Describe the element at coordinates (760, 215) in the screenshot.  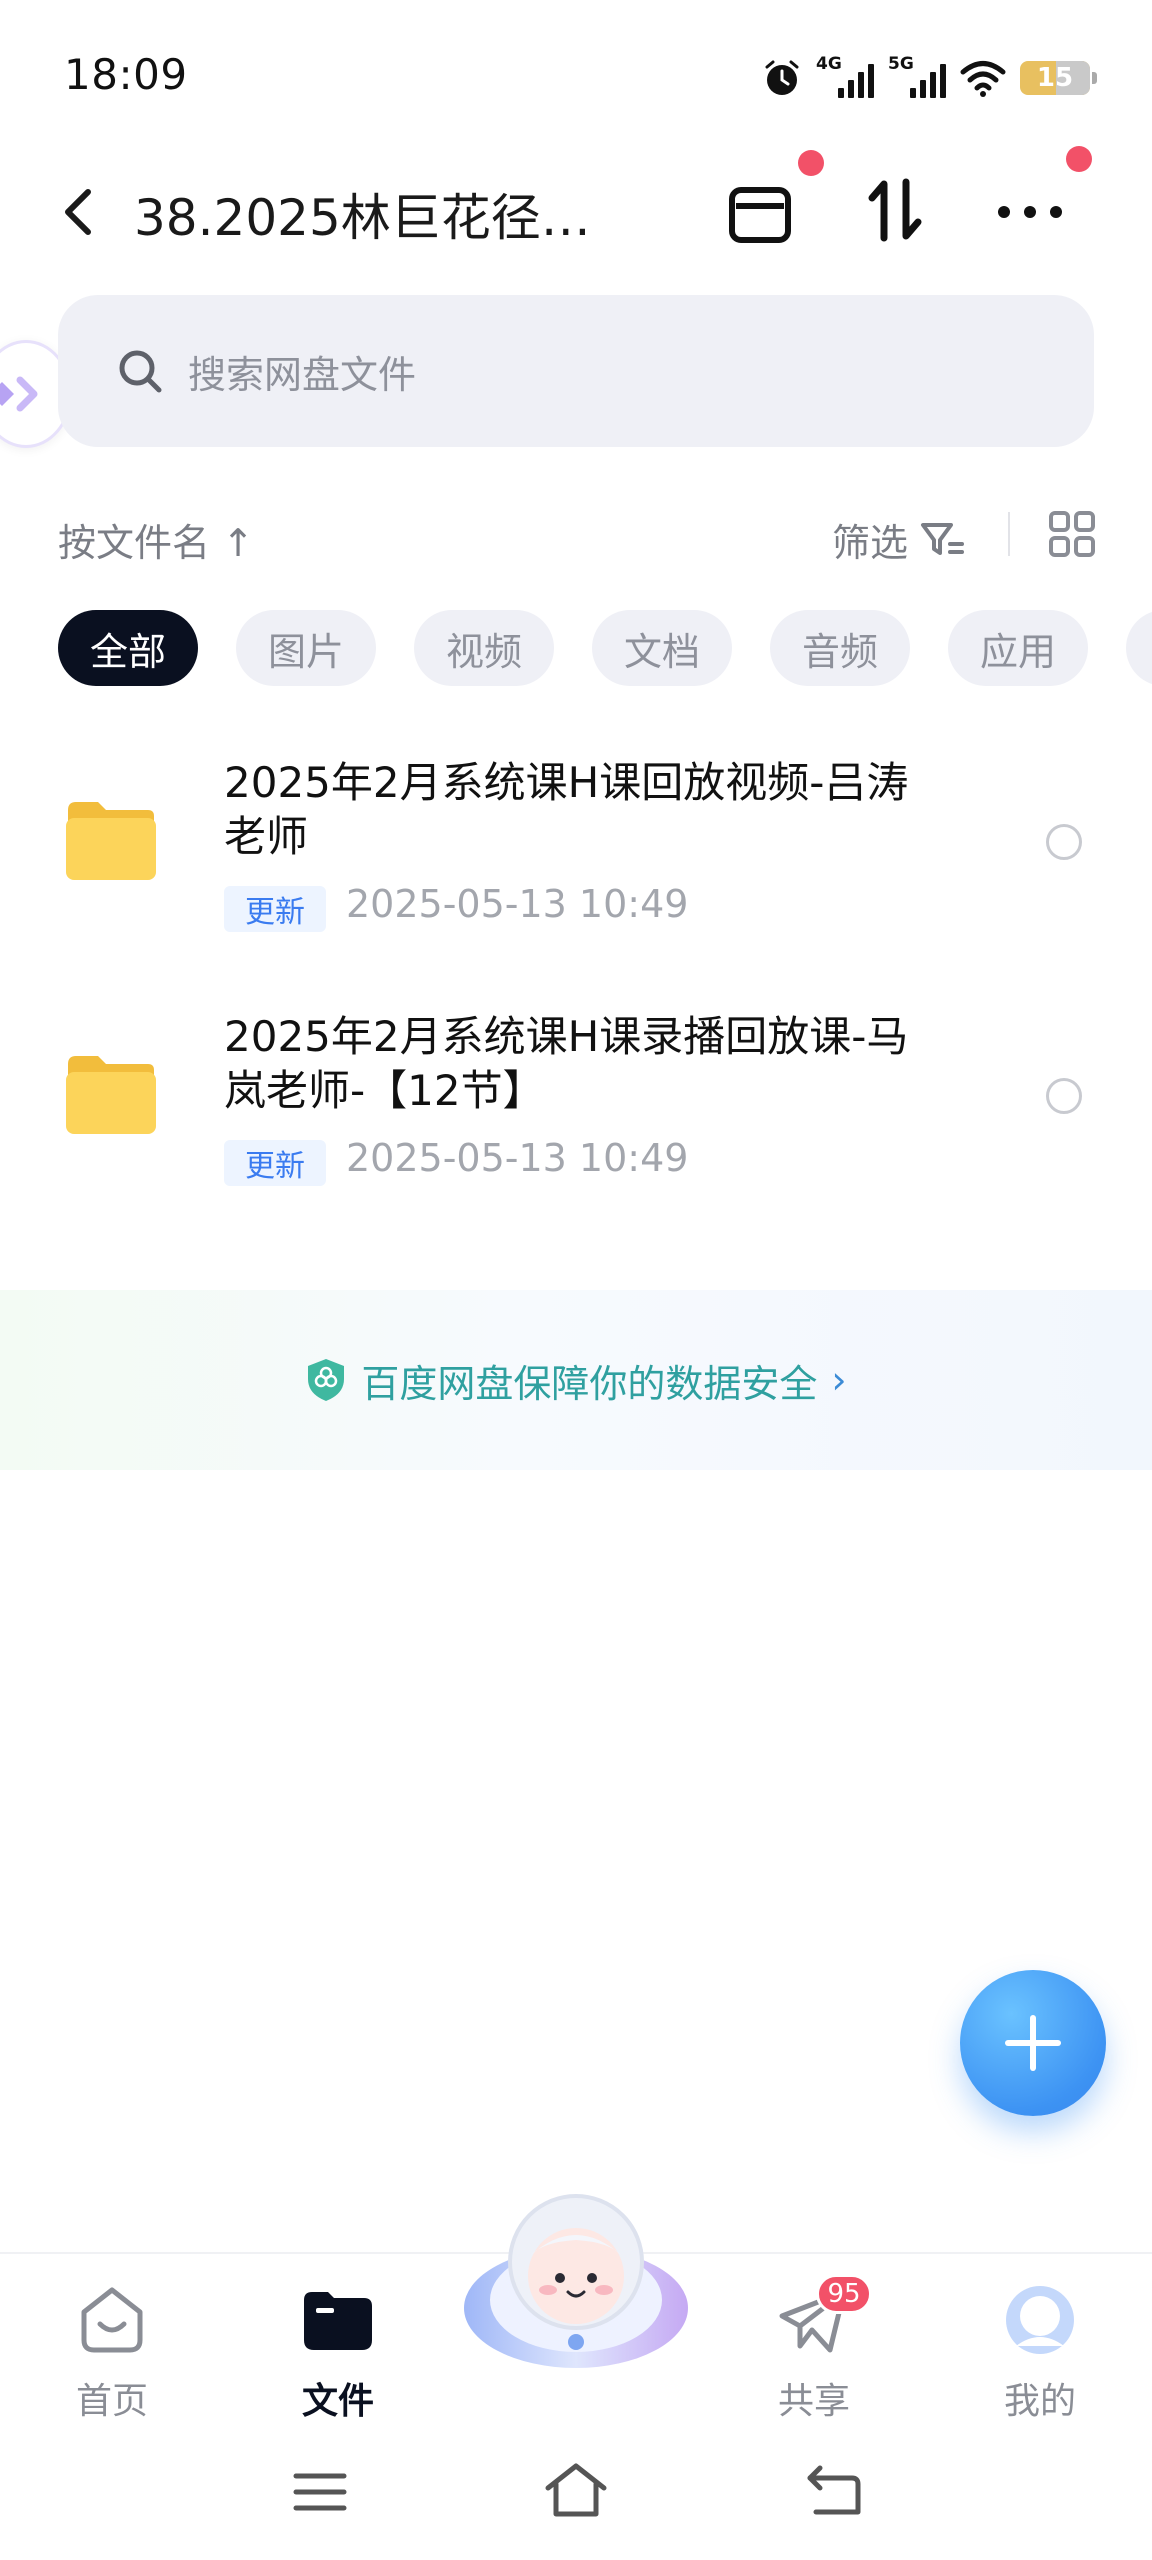
I see `archive-box-icon` at that location.